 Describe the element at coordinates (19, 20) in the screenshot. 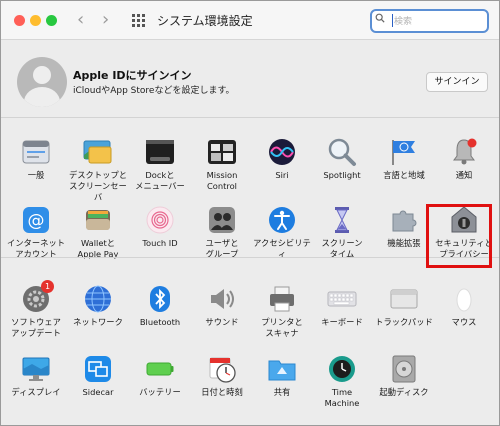

I see `close-window-button` at that location.